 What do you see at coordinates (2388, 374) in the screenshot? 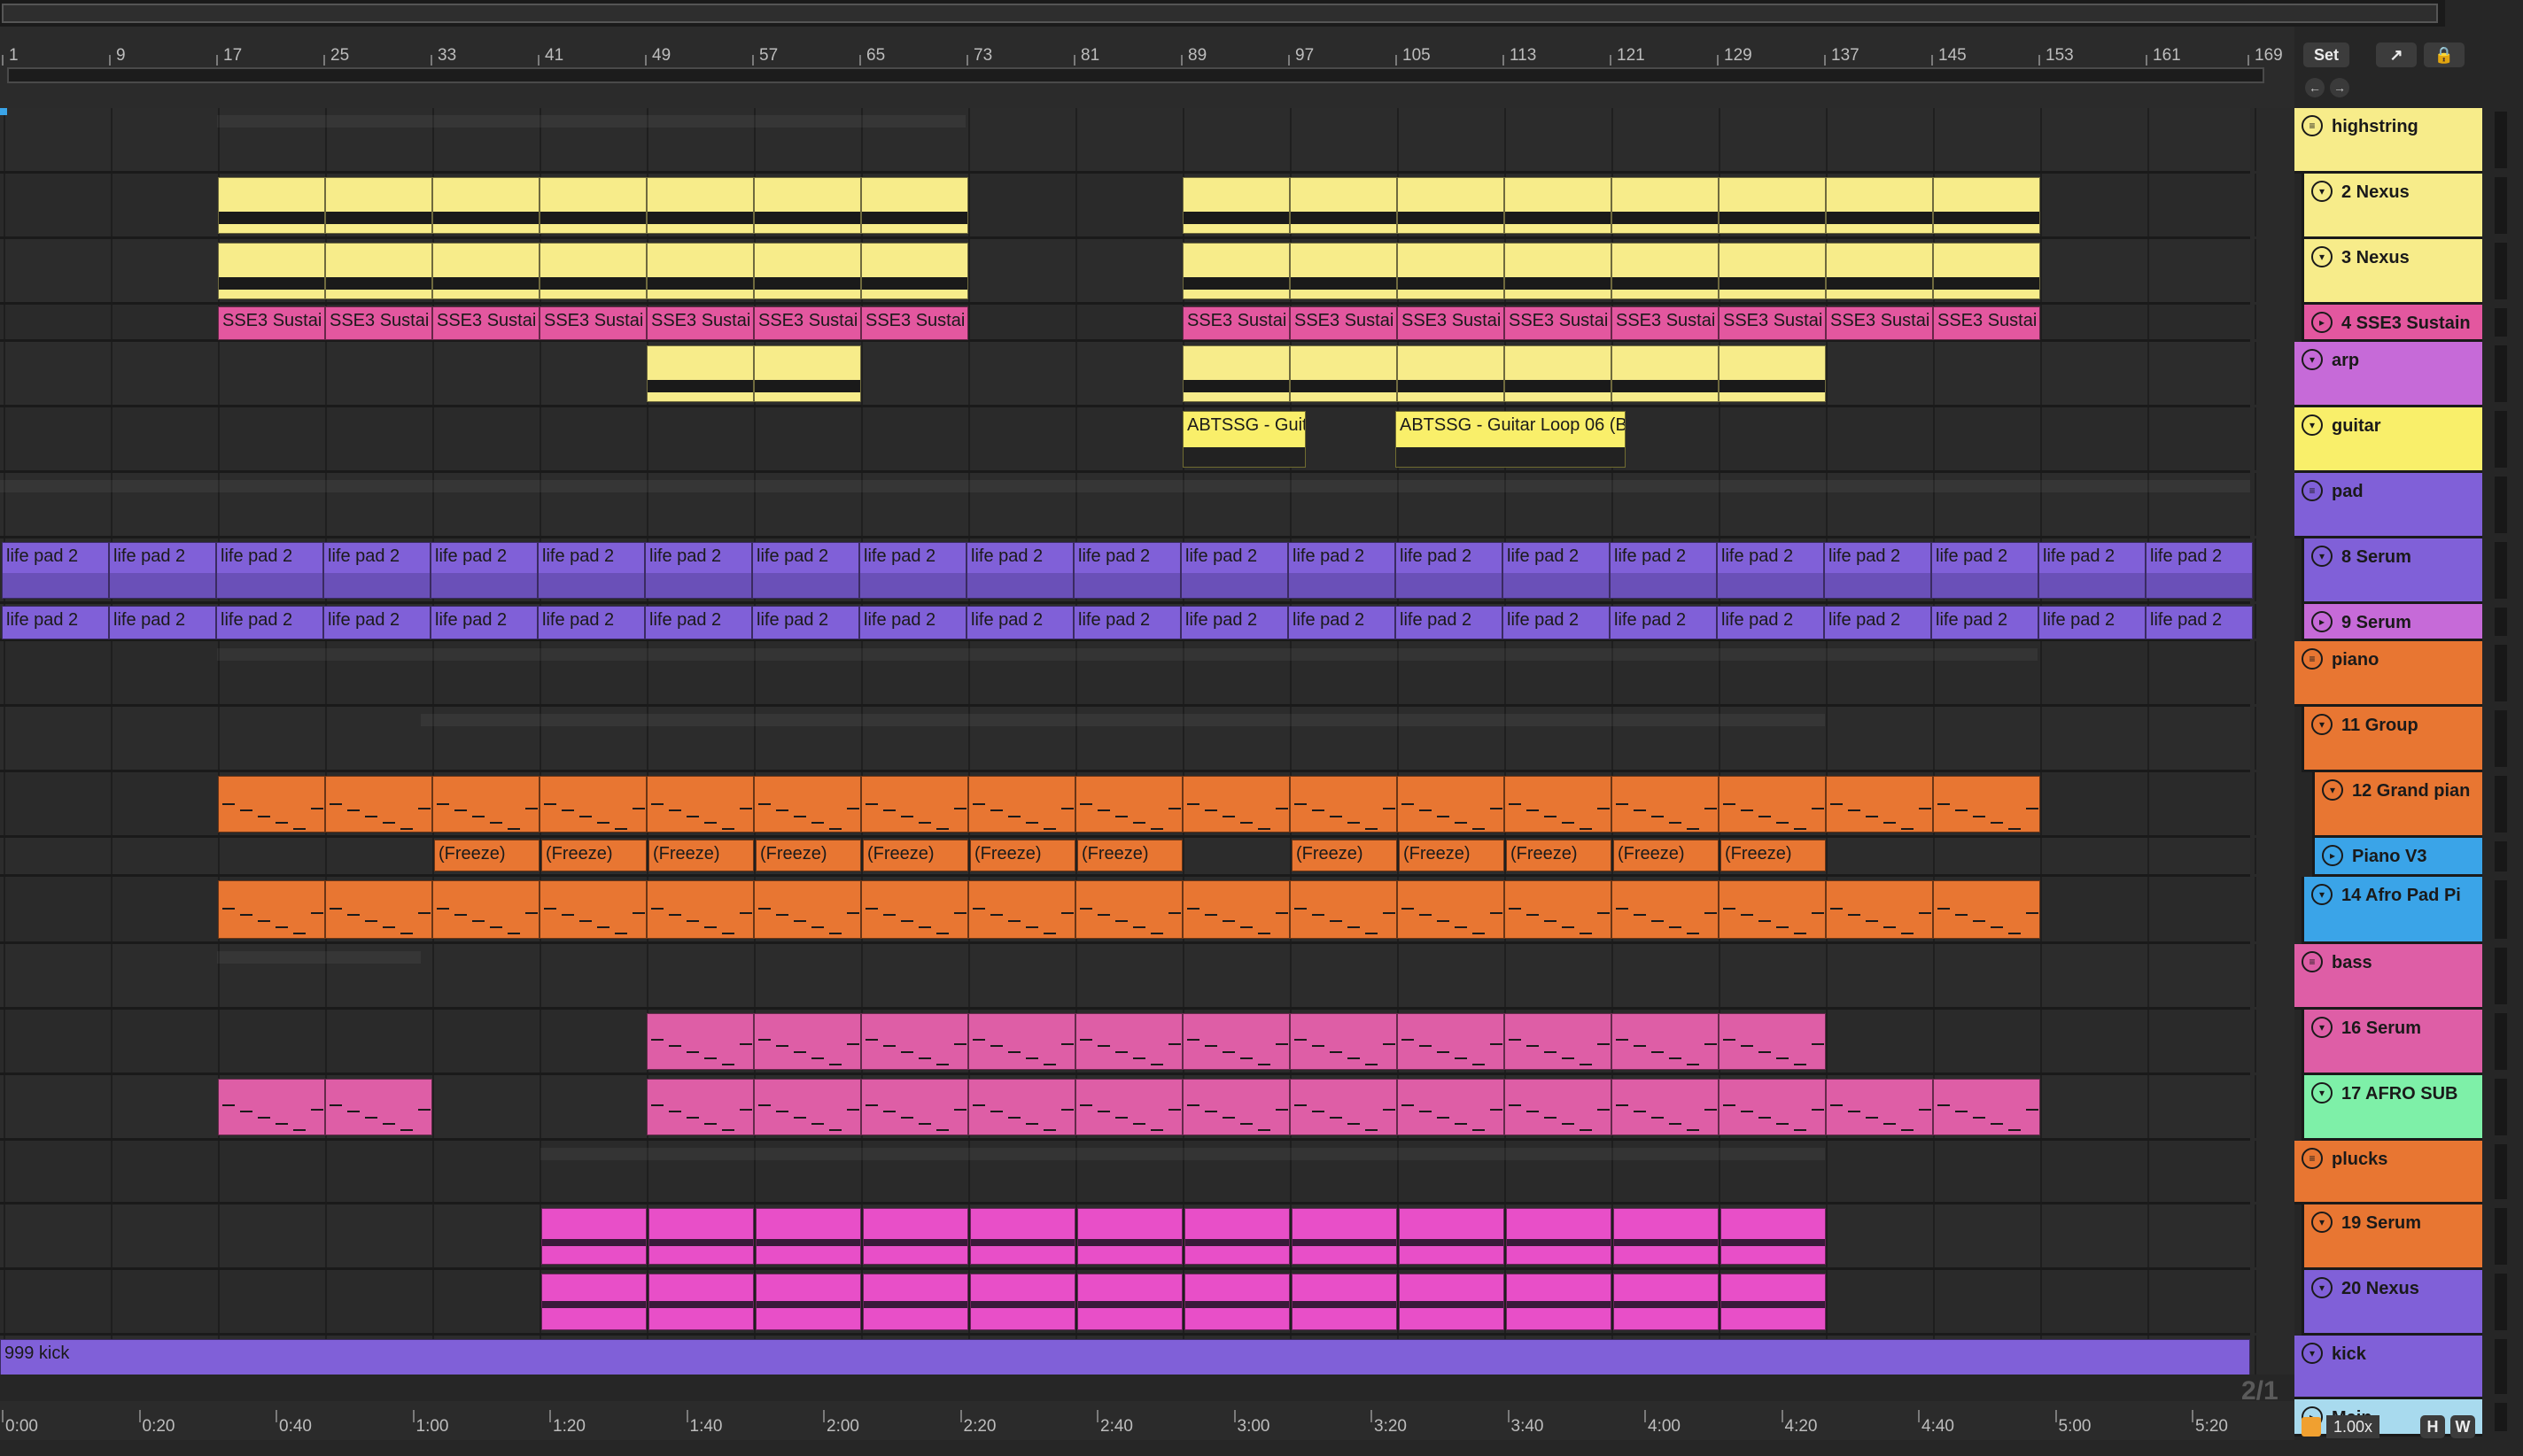
I see `track-header: ▾ arp` at bounding box center [2388, 374].